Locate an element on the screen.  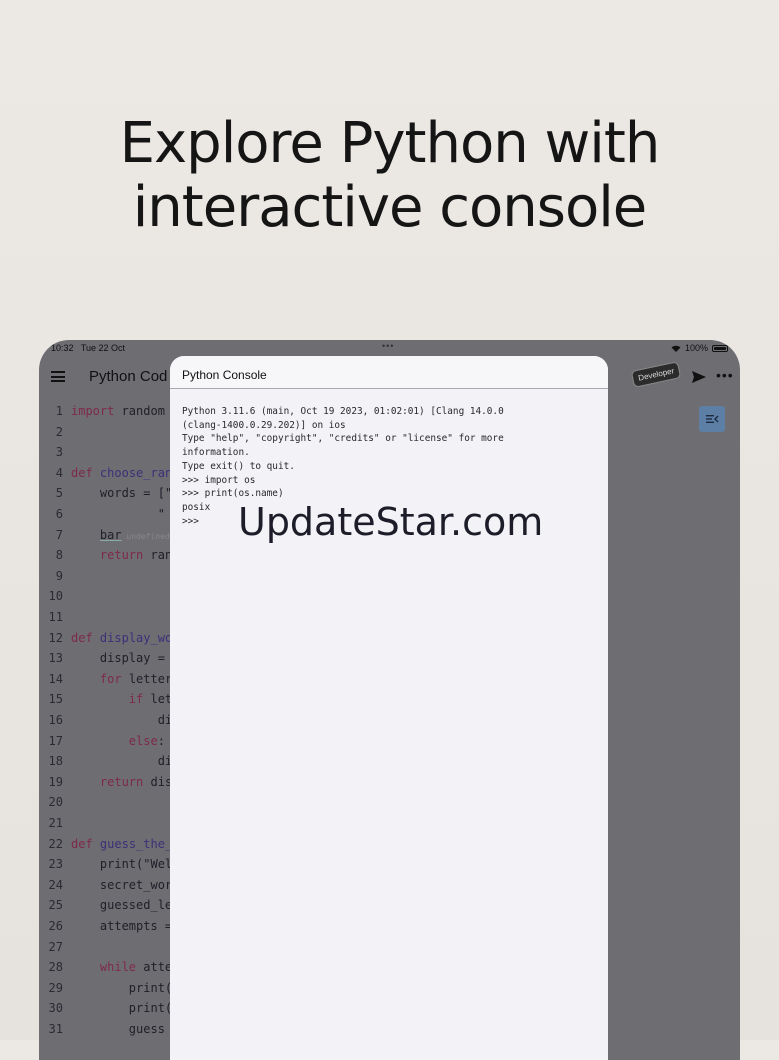
more-icon: ••• is located at coordinates (725, 375).